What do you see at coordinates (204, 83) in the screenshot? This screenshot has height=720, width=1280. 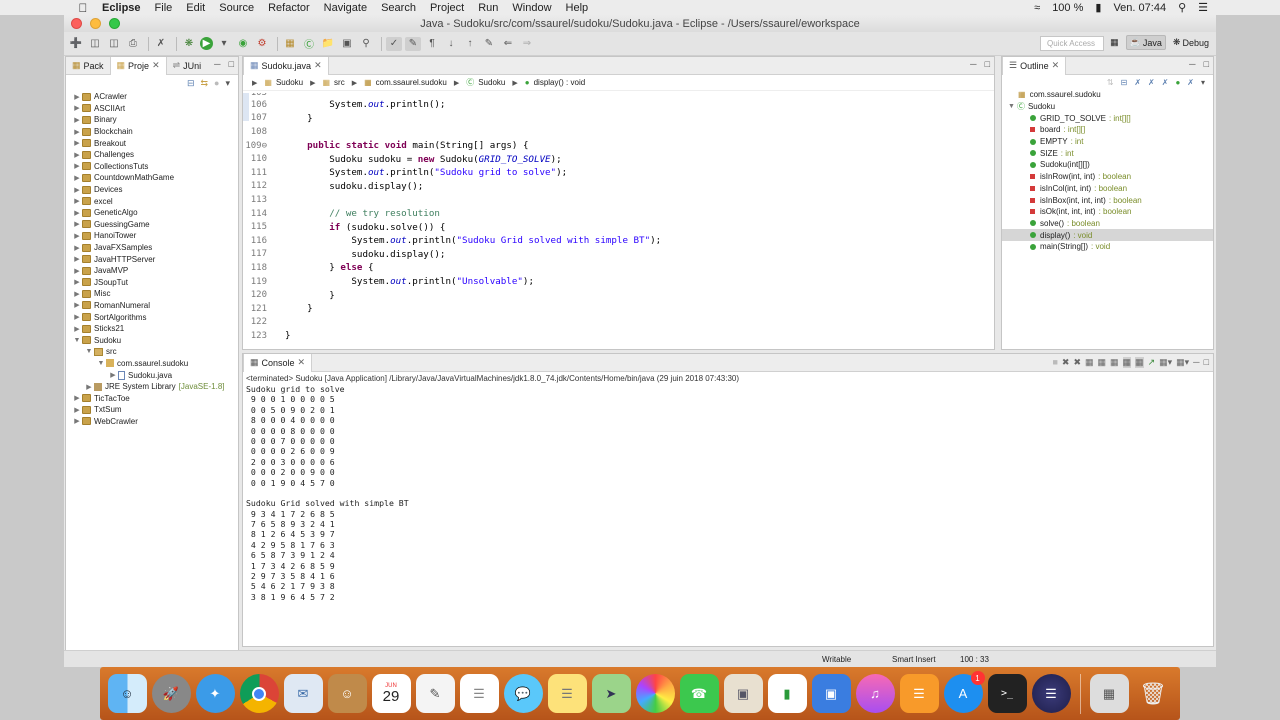 I see `link-with-editor-icon: ⇆` at bounding box center [204, 83].